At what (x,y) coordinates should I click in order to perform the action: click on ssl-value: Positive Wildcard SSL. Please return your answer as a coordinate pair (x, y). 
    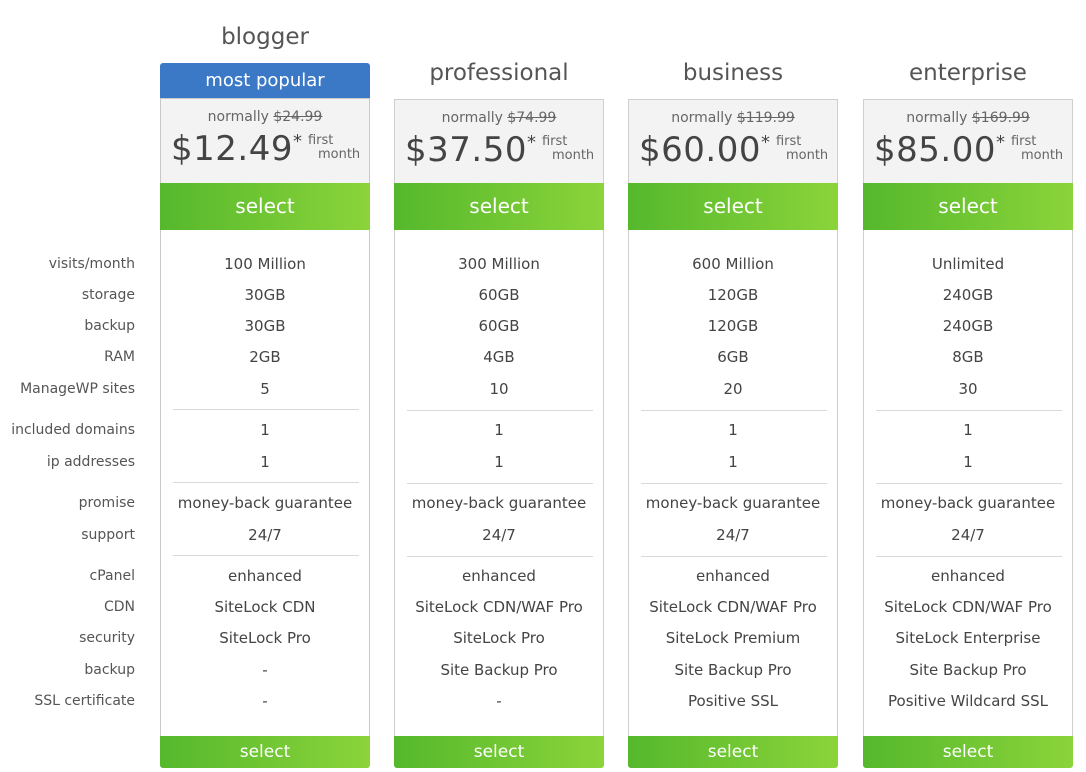
    Looking at the image, I should click on (968, 701).